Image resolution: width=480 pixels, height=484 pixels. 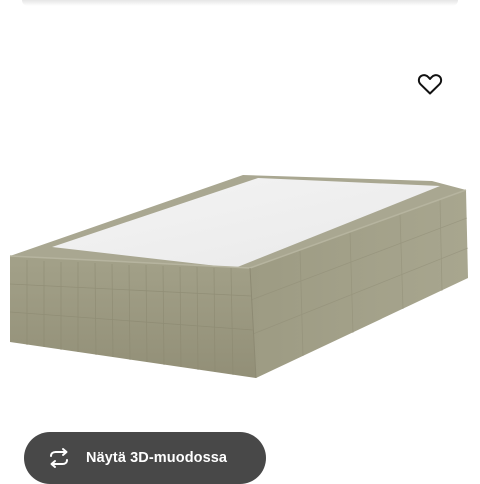 I want to click on view-in-3d-button: Näytä 3D-muodossa, so click(x=145, y=458).